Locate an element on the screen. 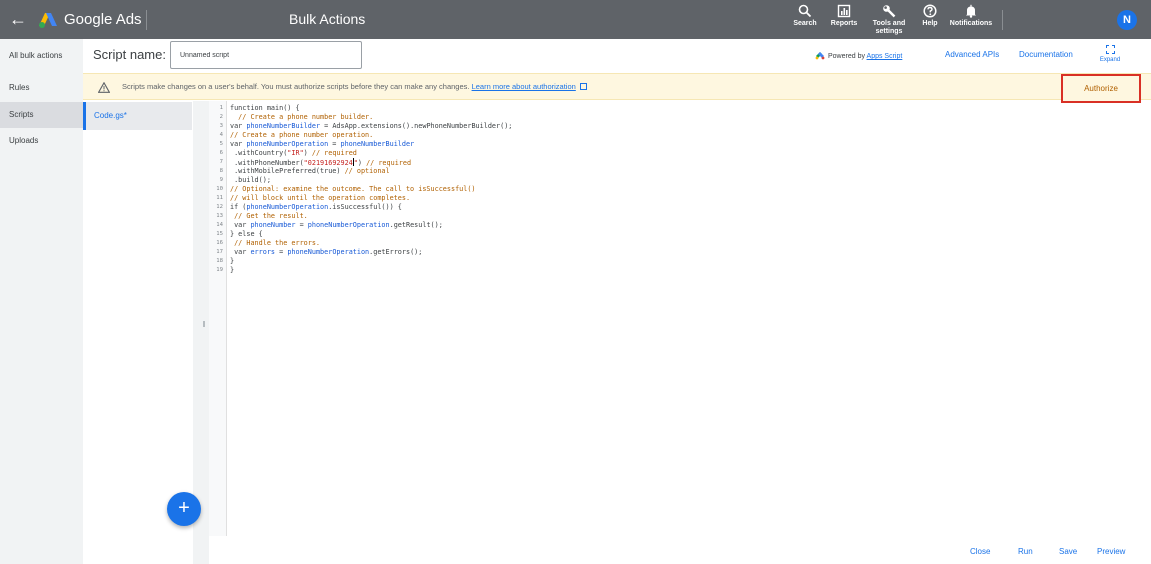  line-number: 15 is located at coordinates (219, 234).